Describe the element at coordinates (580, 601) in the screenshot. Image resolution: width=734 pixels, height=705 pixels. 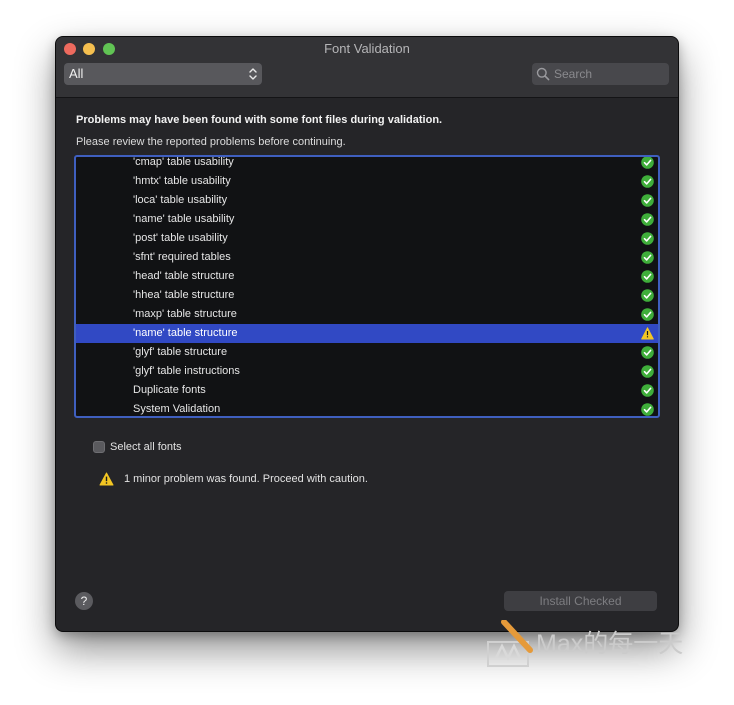
I see `install-checked-button: Install Checked` at that location.